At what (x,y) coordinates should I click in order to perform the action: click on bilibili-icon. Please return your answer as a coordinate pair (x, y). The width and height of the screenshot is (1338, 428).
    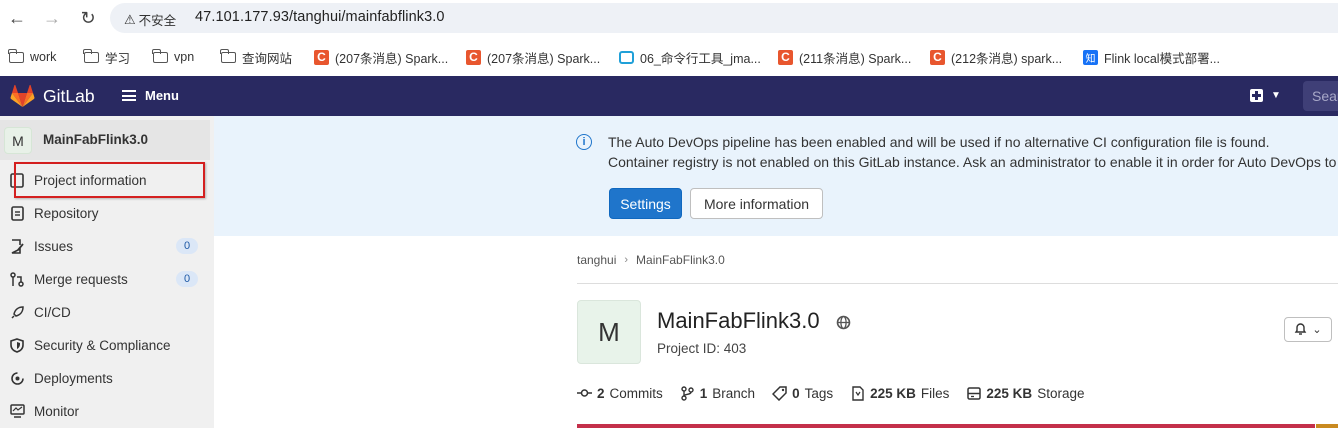
    Looking at the image, I should click on (626, 57).